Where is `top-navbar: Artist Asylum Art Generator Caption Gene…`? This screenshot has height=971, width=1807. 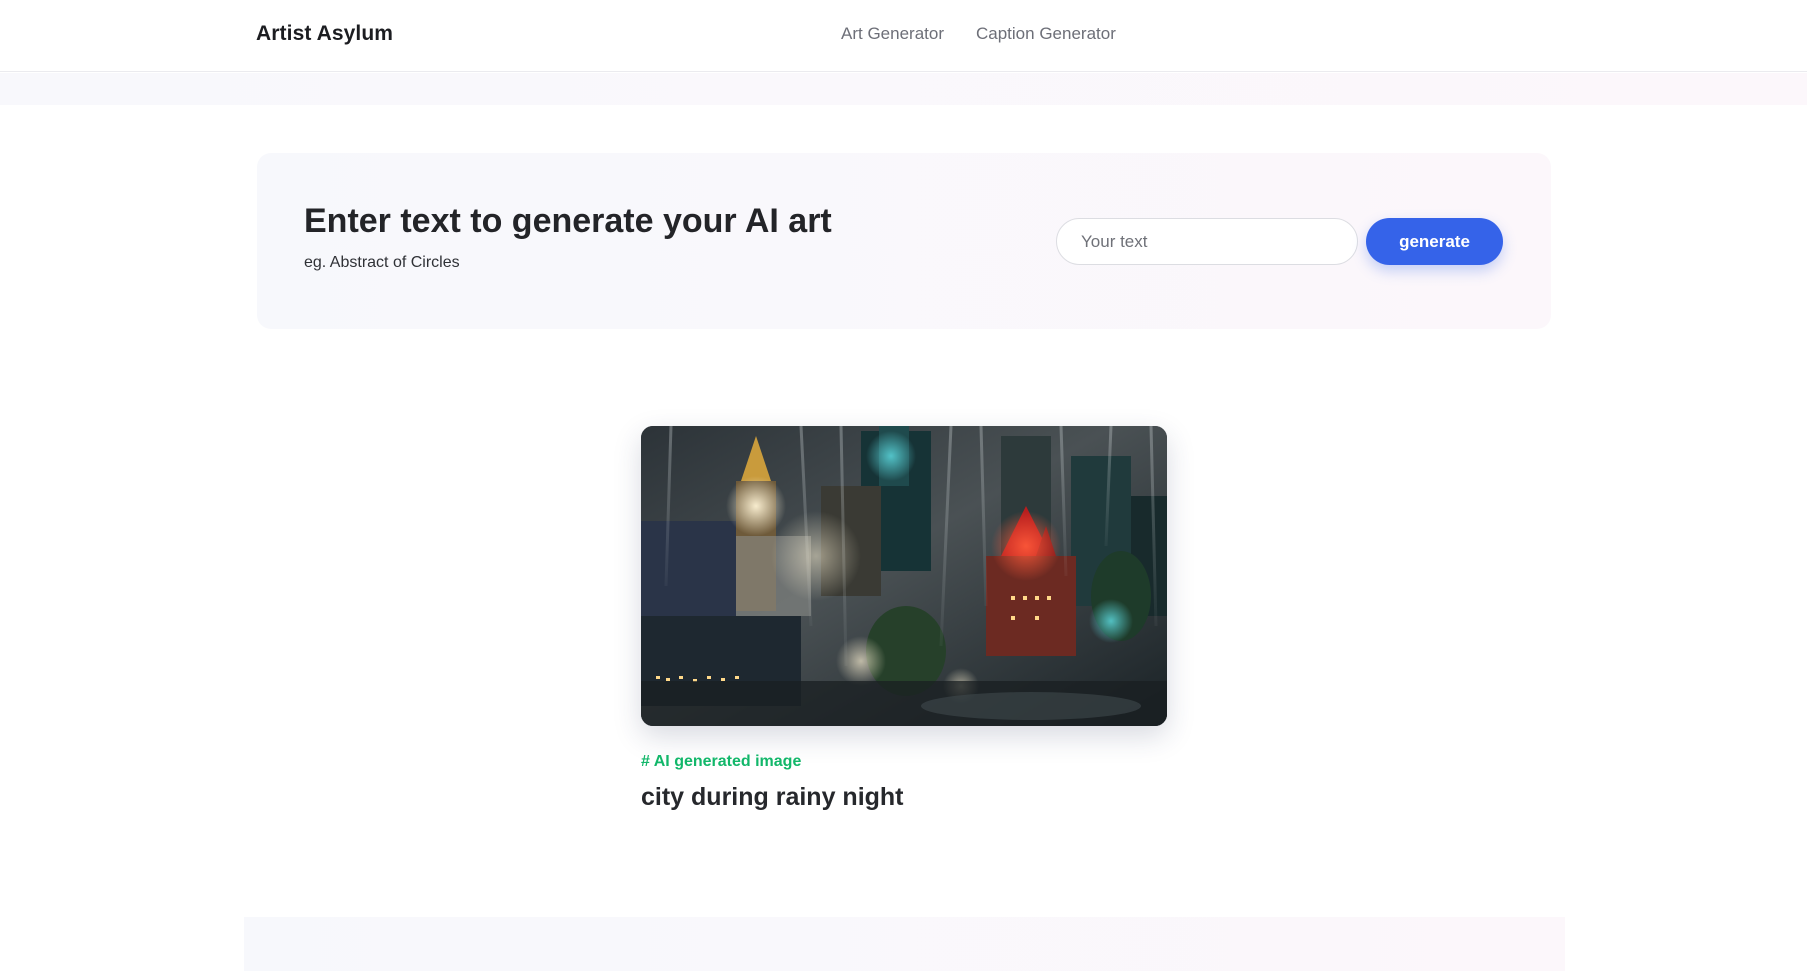
top-navbar: Artist Asylum Art Generator Caption Gene… is located at coordinates (903, 36).